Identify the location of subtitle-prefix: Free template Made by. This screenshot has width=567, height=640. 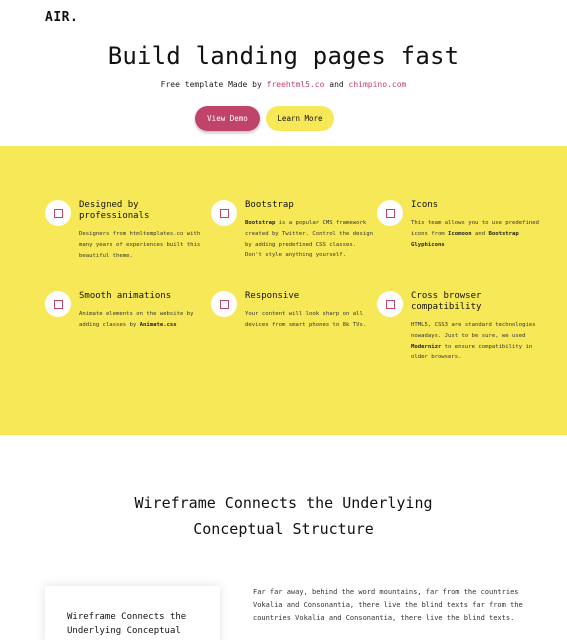
(213, 84).